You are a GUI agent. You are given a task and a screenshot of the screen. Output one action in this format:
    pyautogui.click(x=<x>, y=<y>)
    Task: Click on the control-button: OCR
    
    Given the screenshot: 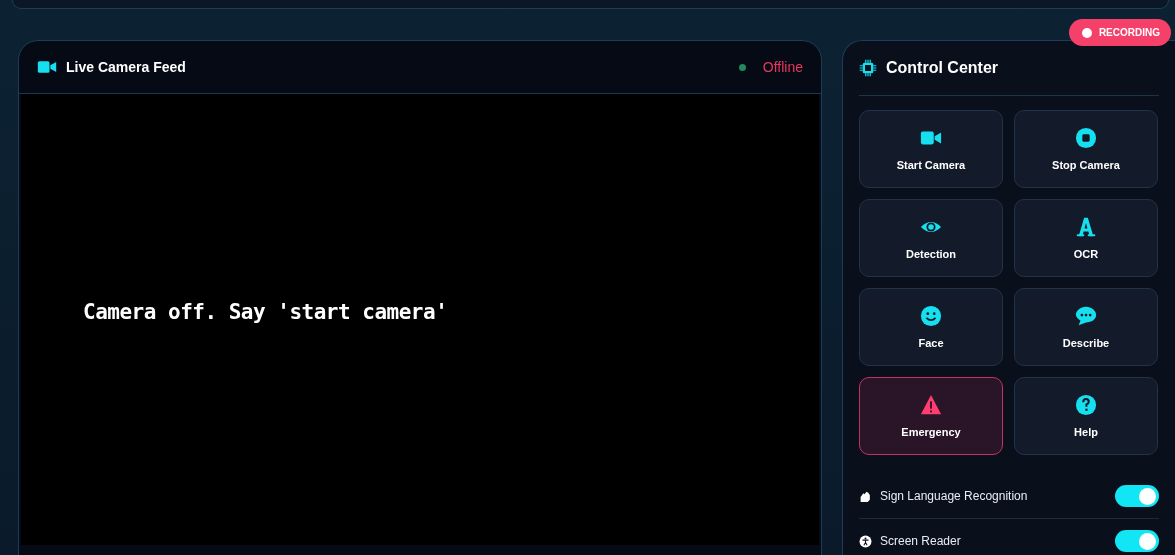 What is the action you would take?
    pyautogui.click(x=1086, y=238)
    